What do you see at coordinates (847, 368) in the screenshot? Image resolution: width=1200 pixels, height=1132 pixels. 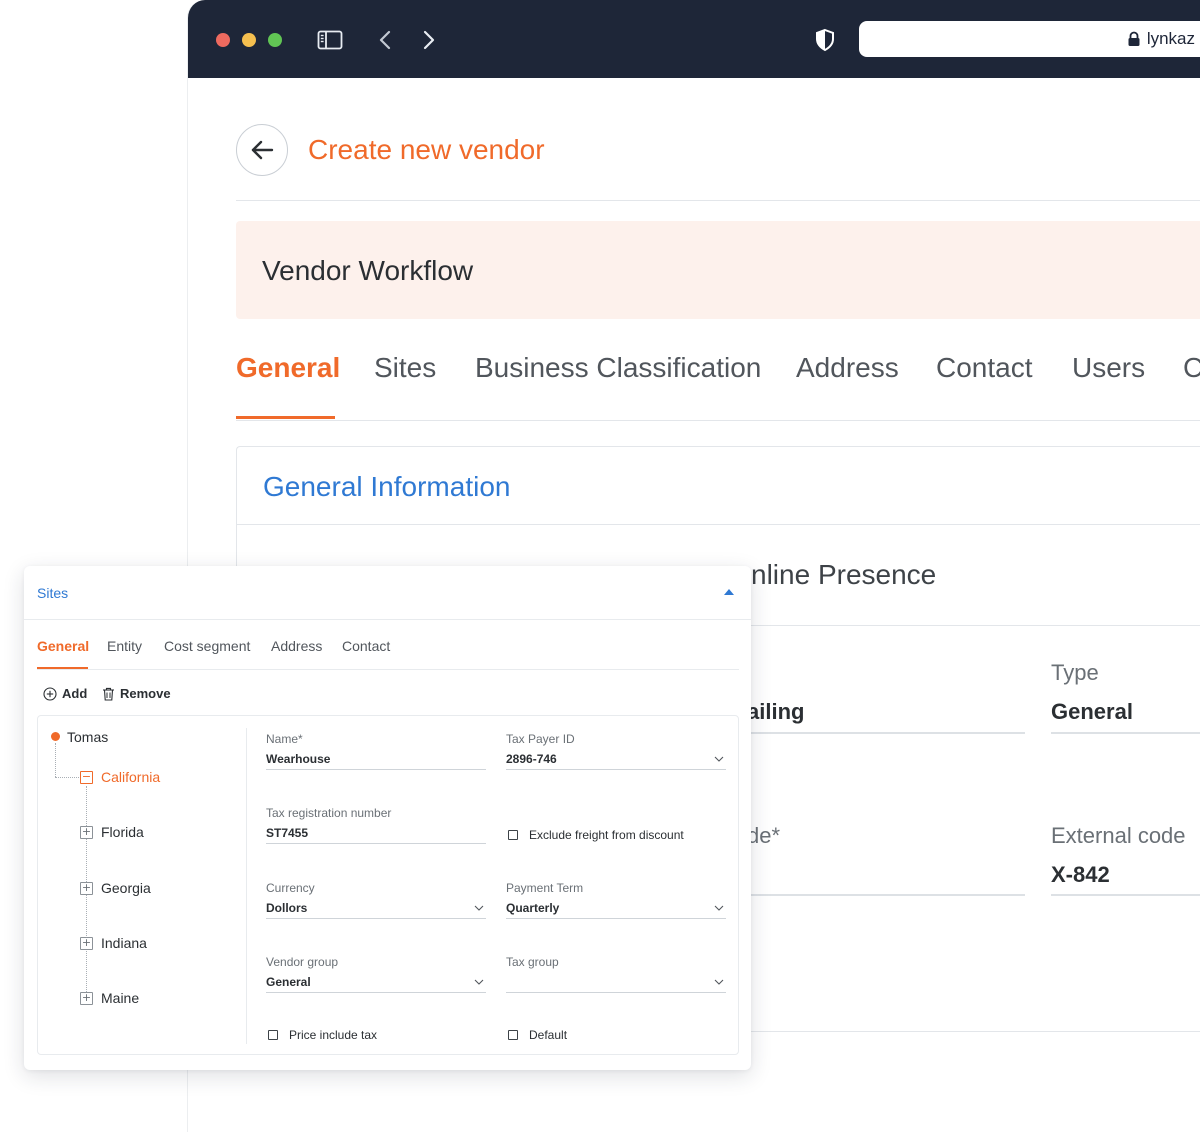 I see `tab-address: Address` at bounding box center [847, 368].